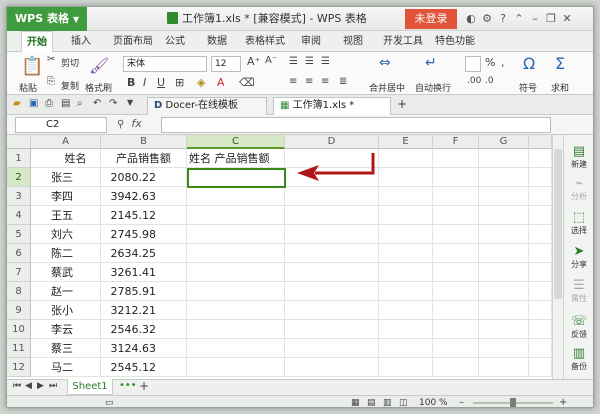  Describe the element at coordinates (253, 61) in the screenshot. I see `font-grow-icon: A⁺` at that location.